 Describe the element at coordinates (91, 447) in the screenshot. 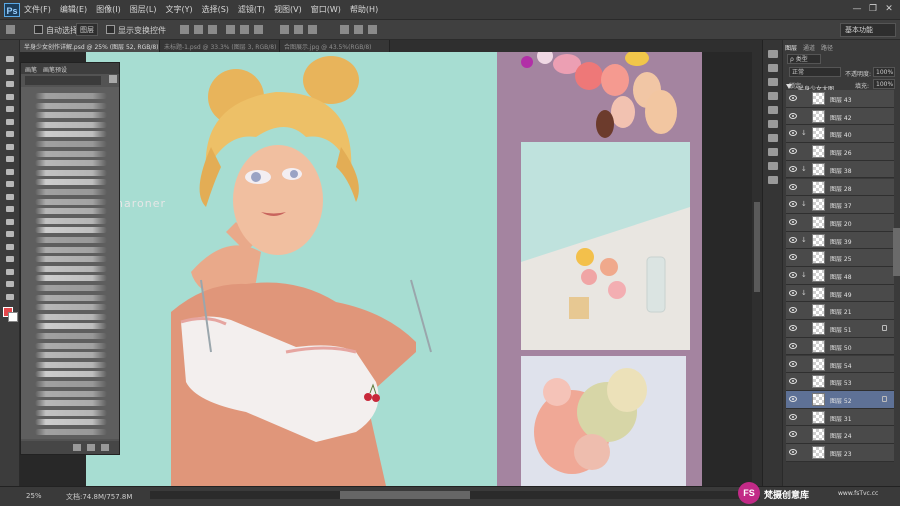

I see `new-preset-icon` at that location.